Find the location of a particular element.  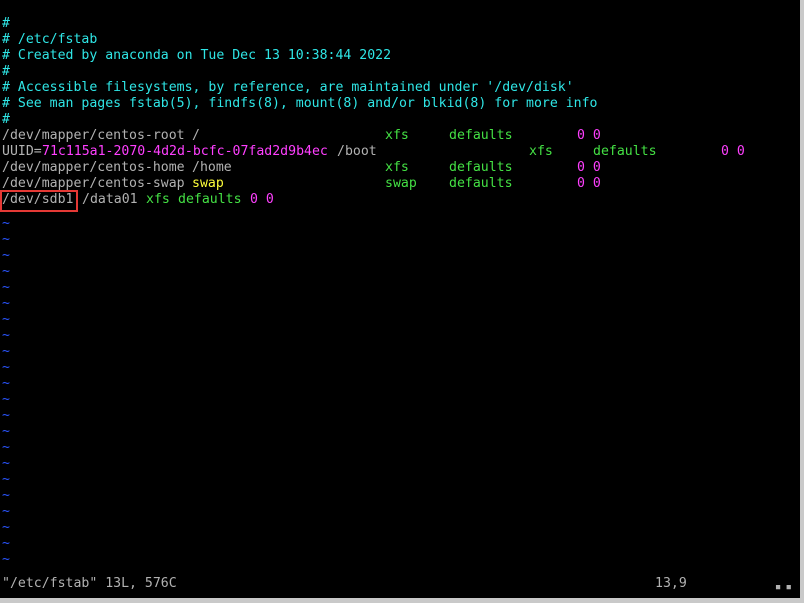

uuid-prefix: UUID= is located at coordinates (22, 151).